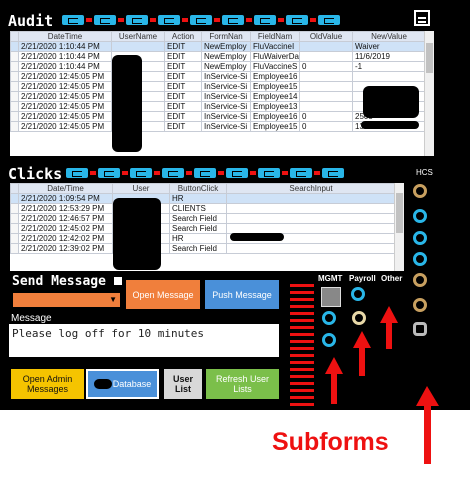 The width and height of the screenshot is (470, 488). What do you see at coordinates (47, 384) in the screenshot?
I see `open-admin-messages-button: Open Admin Messages` at bounding box center [47, 384].